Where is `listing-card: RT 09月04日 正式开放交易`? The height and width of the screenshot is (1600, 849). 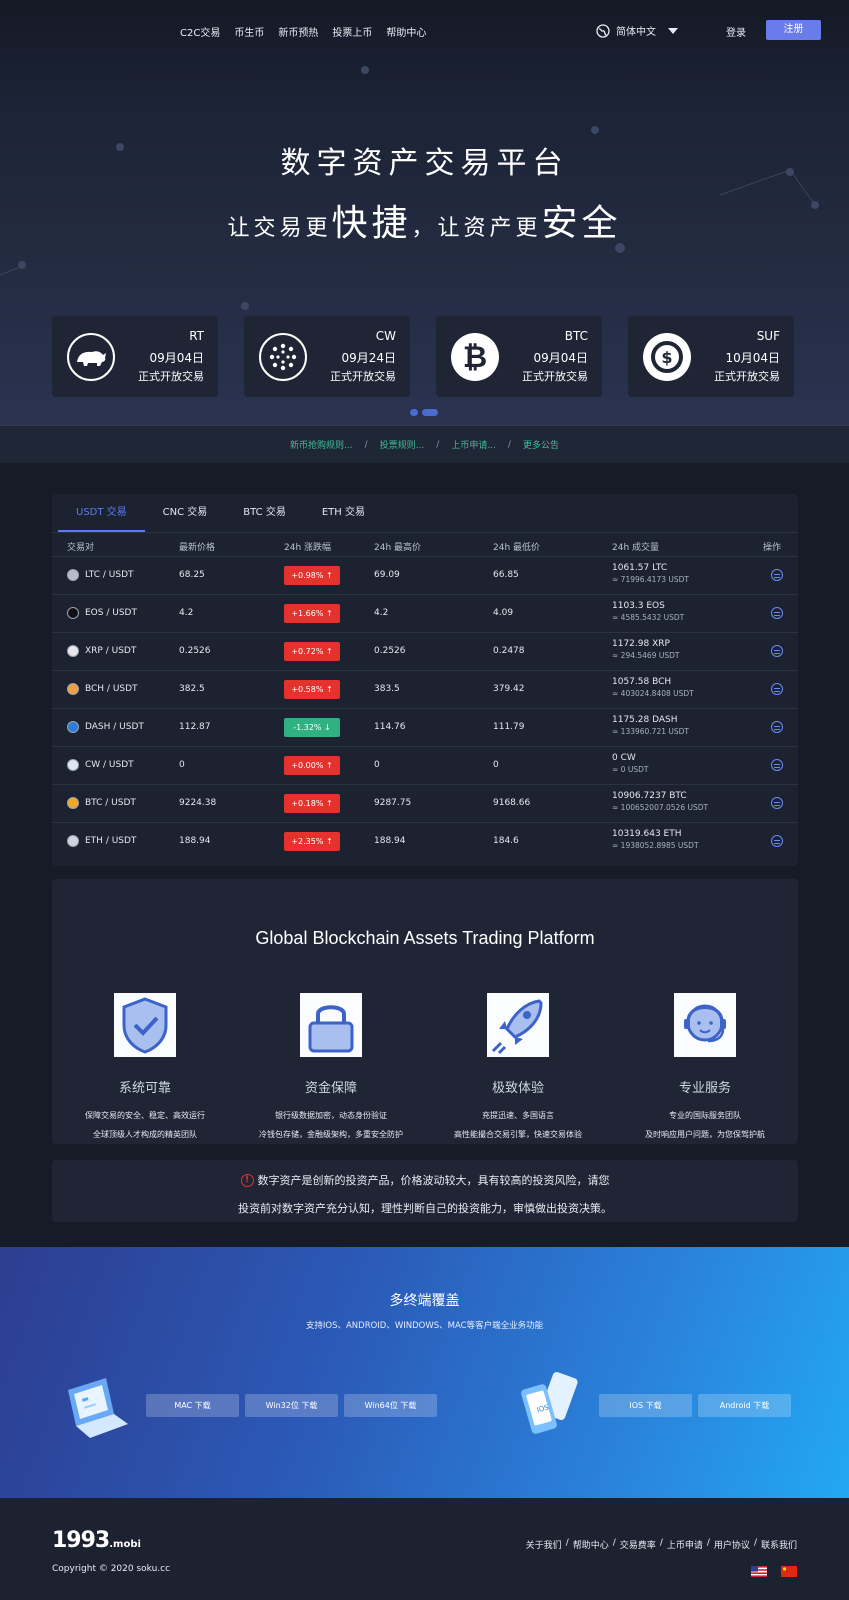 listing-card: RT 09月04日 正式开放交易 is located at coordinates (135, 356).